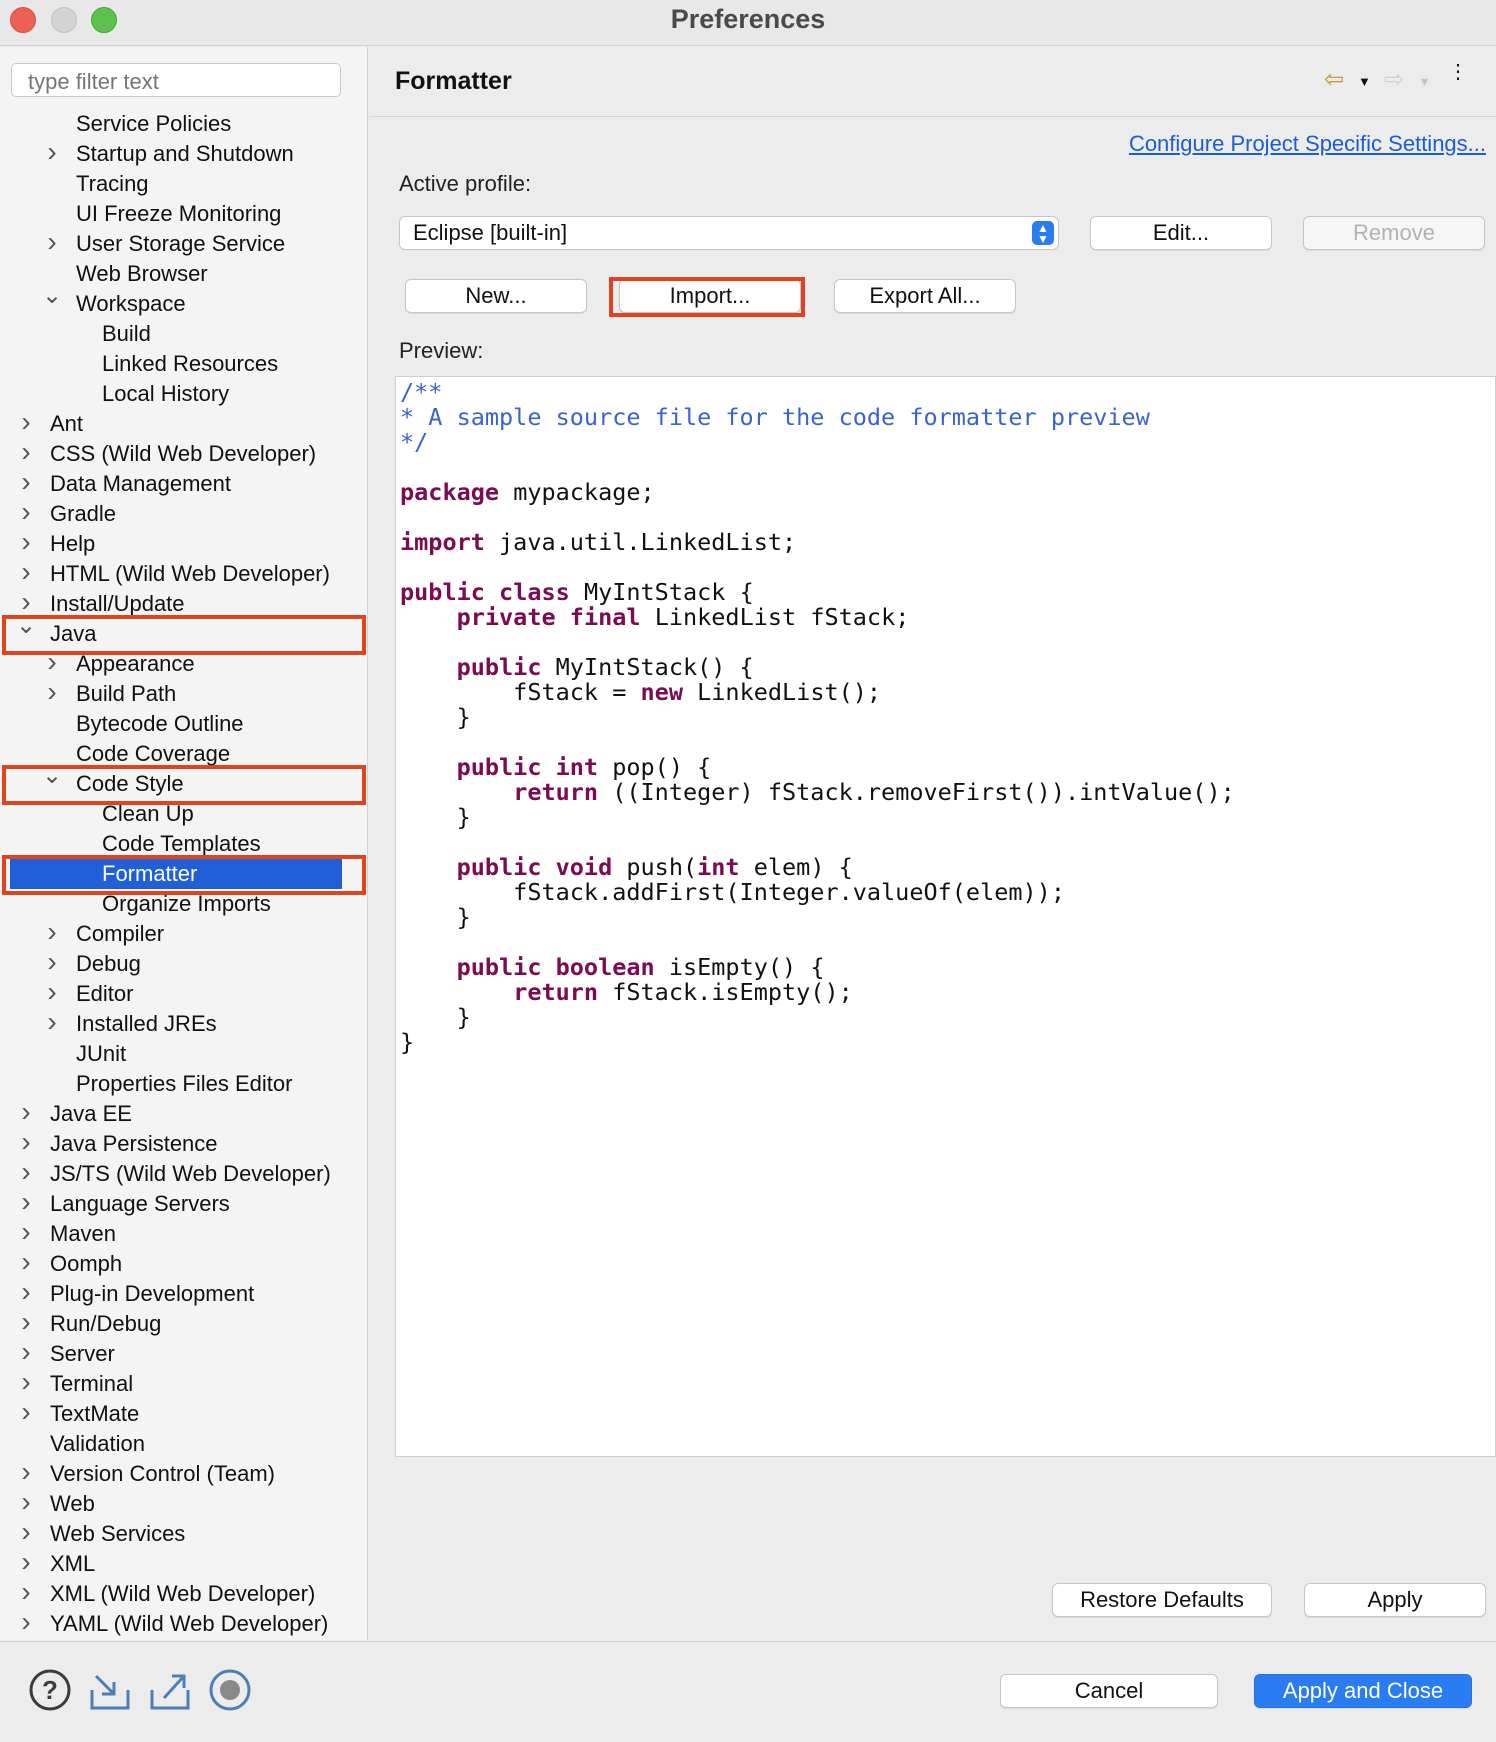  I want to click on forward-dropdown-icon: ▼, so click(1424, 81).